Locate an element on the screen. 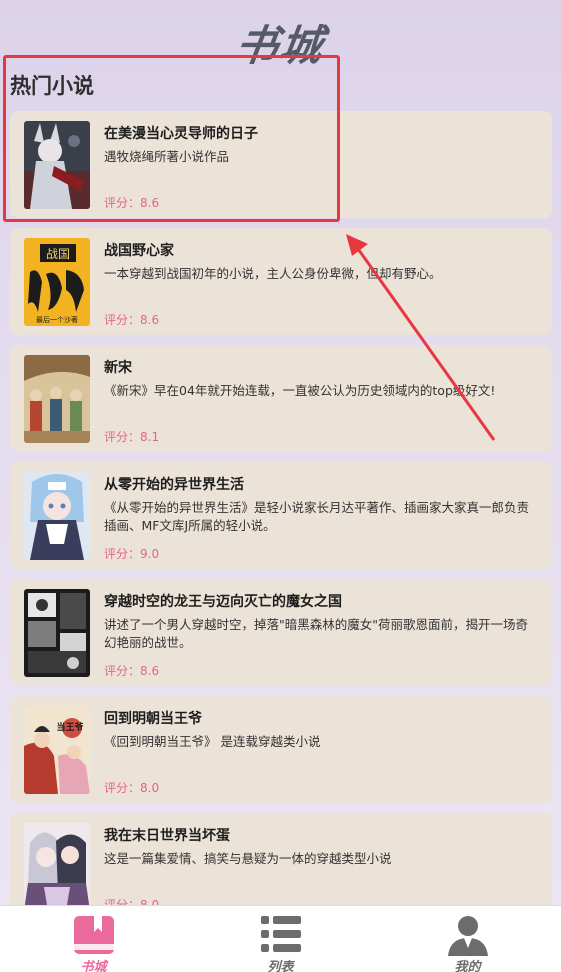  cover-text: 当王爷 is located at coordinates (70, 727).